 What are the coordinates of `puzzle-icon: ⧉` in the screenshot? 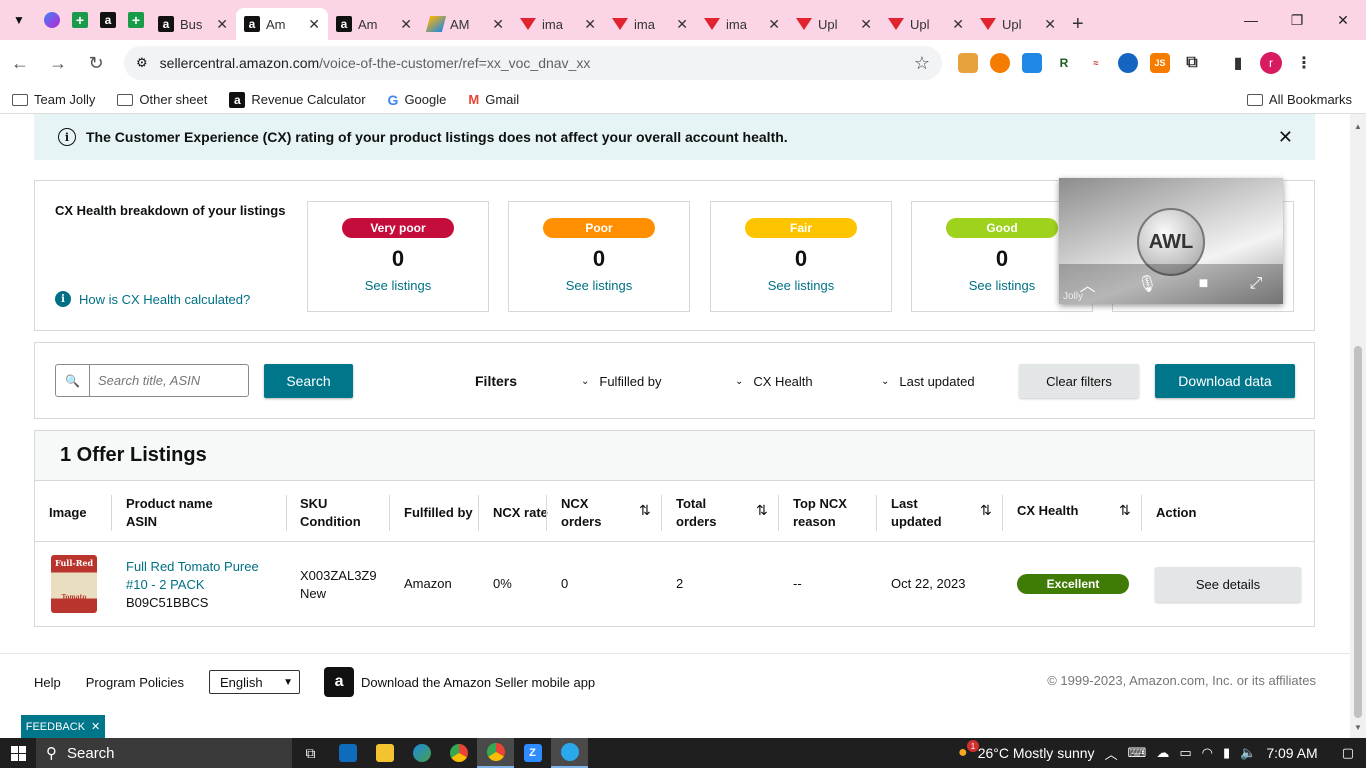 It's located at (1192, 63).